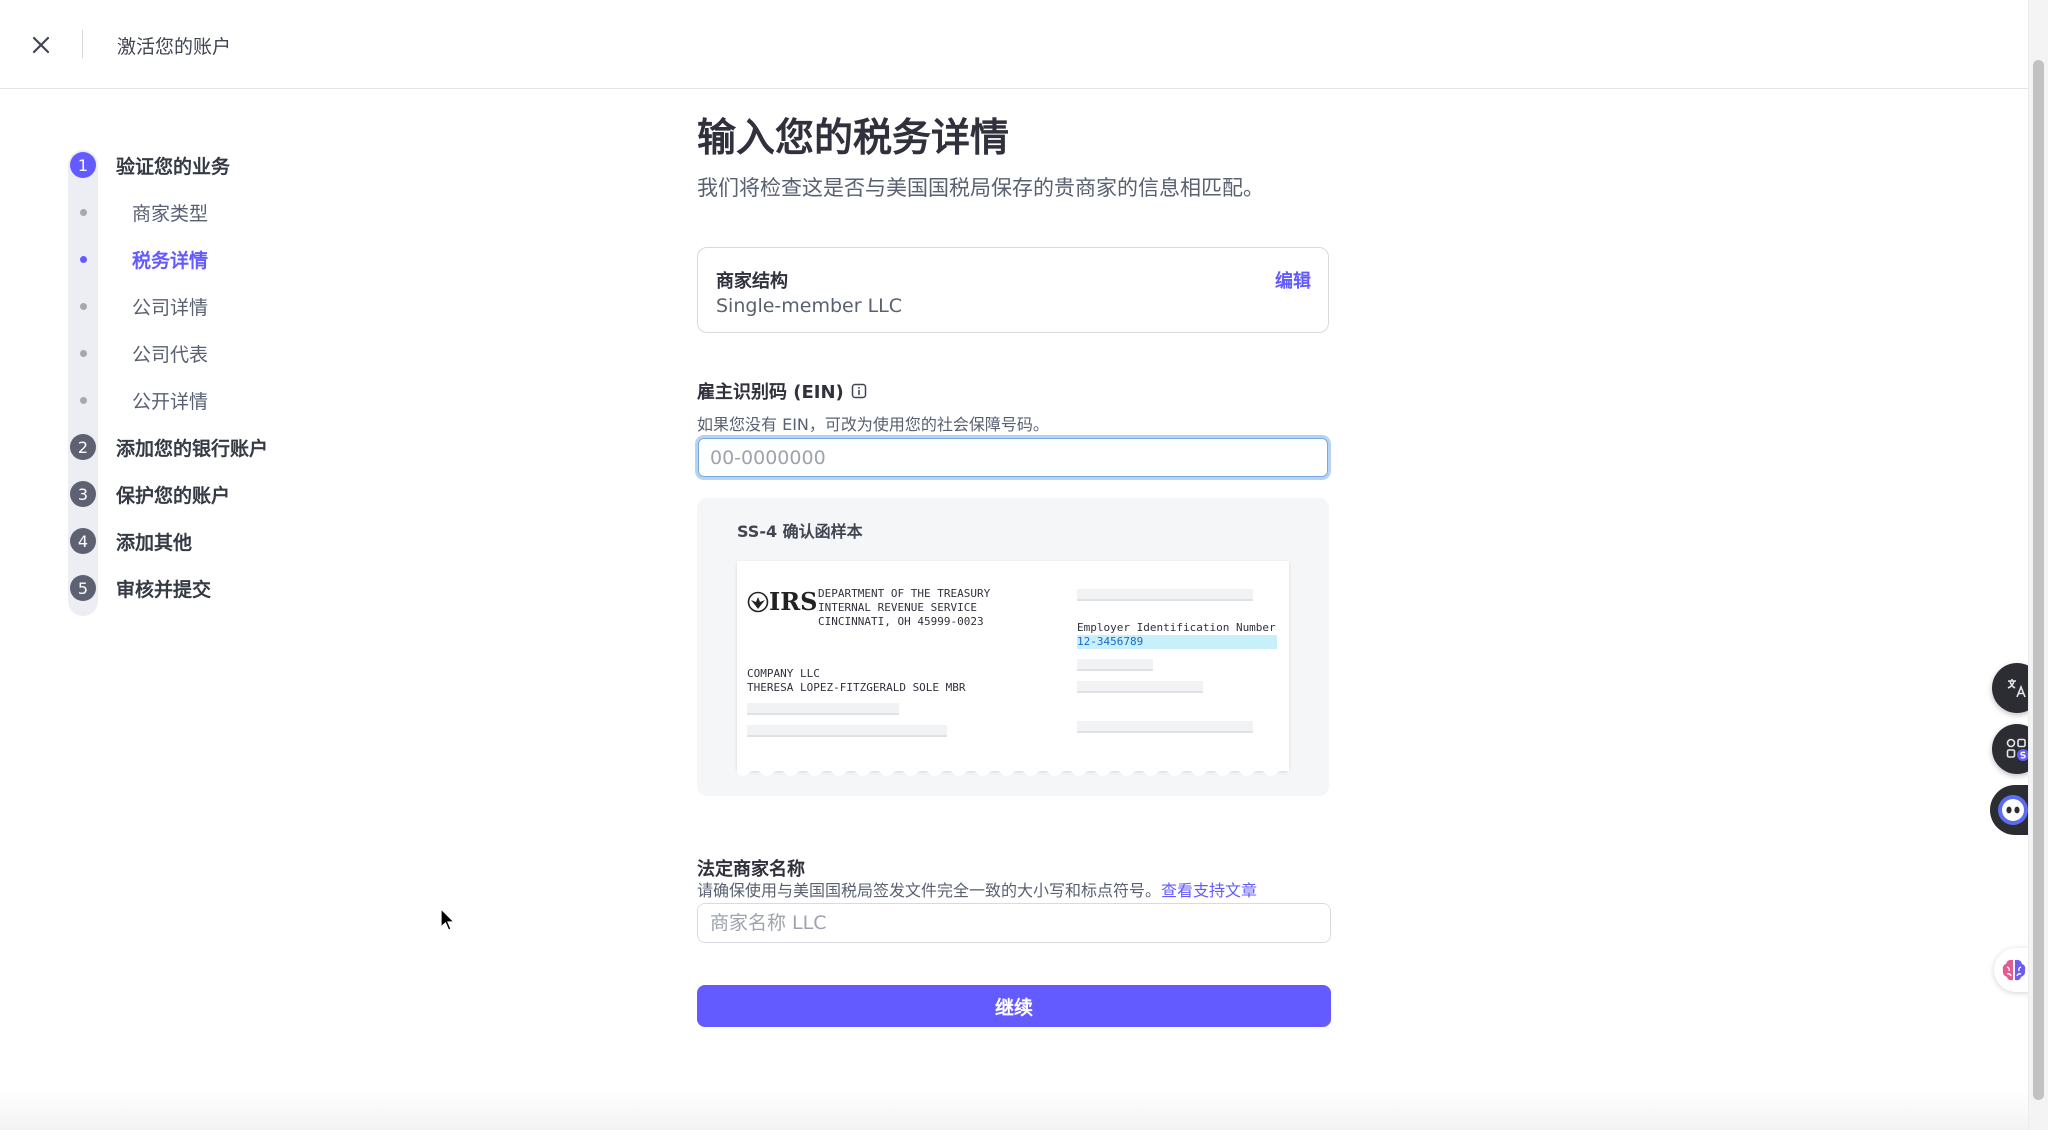 The image size is (2048, 1130). I want to click on step-label: 审核并提交, so click(164, 589).